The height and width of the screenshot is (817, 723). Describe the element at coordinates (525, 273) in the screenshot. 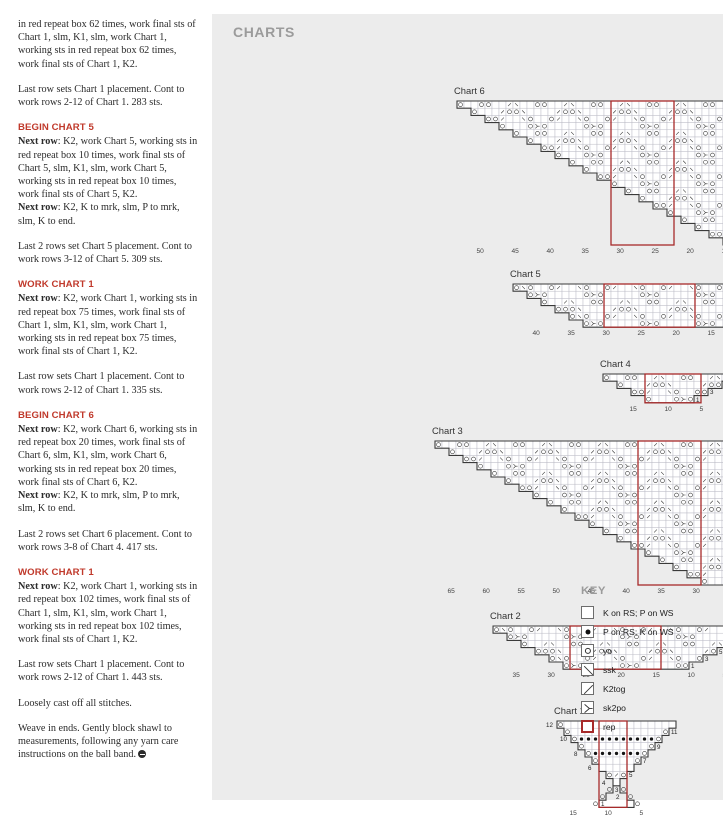

I see `chart-title-chart5: Chart 5` at that location.